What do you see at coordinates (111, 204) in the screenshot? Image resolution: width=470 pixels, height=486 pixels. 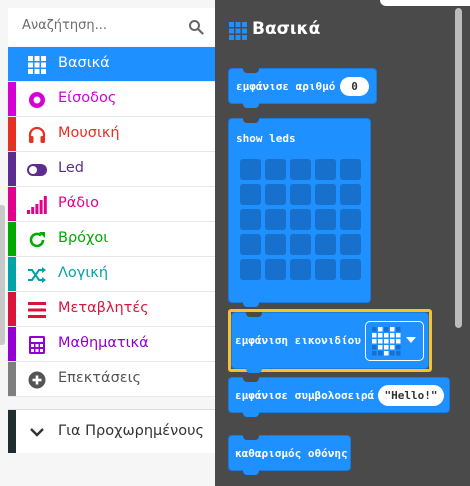 I see `category-radio: Ράδιο` at bounding box center [111, 204].